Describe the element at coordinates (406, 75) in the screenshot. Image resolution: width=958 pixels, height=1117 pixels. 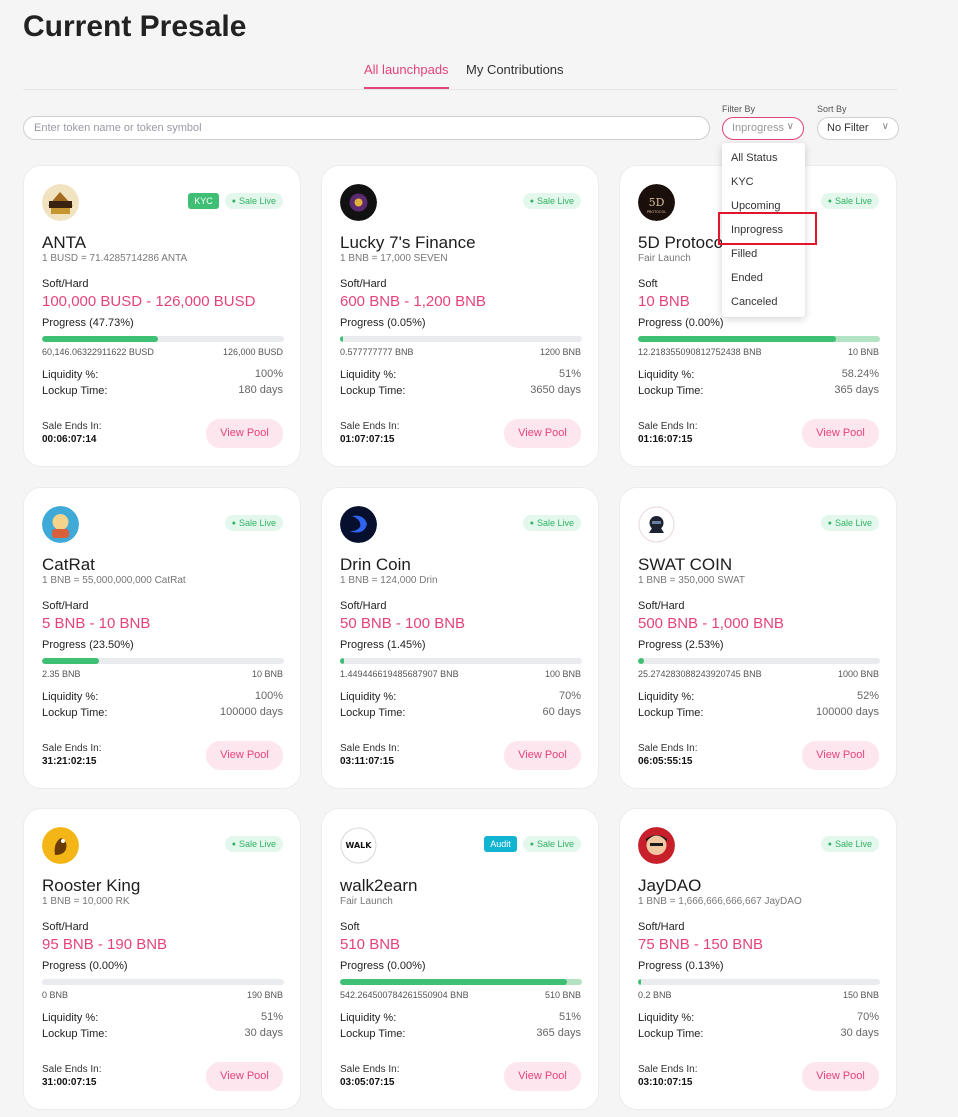
I see `tab-all-launchpads: All launchpads` at that location.